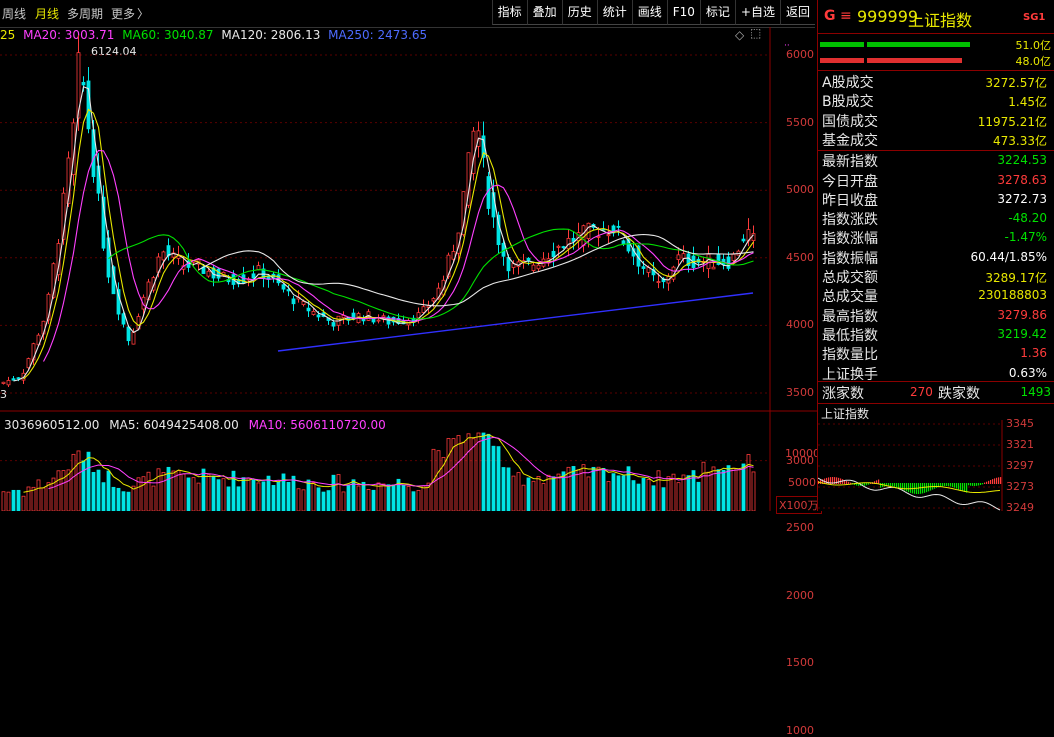 This screenshot has height=737, width=1054. What do you see at coordinates (850, 239) in the screenshot?
I see `quote-row-label: 指数涨幅` at bounding box center [850, 239].